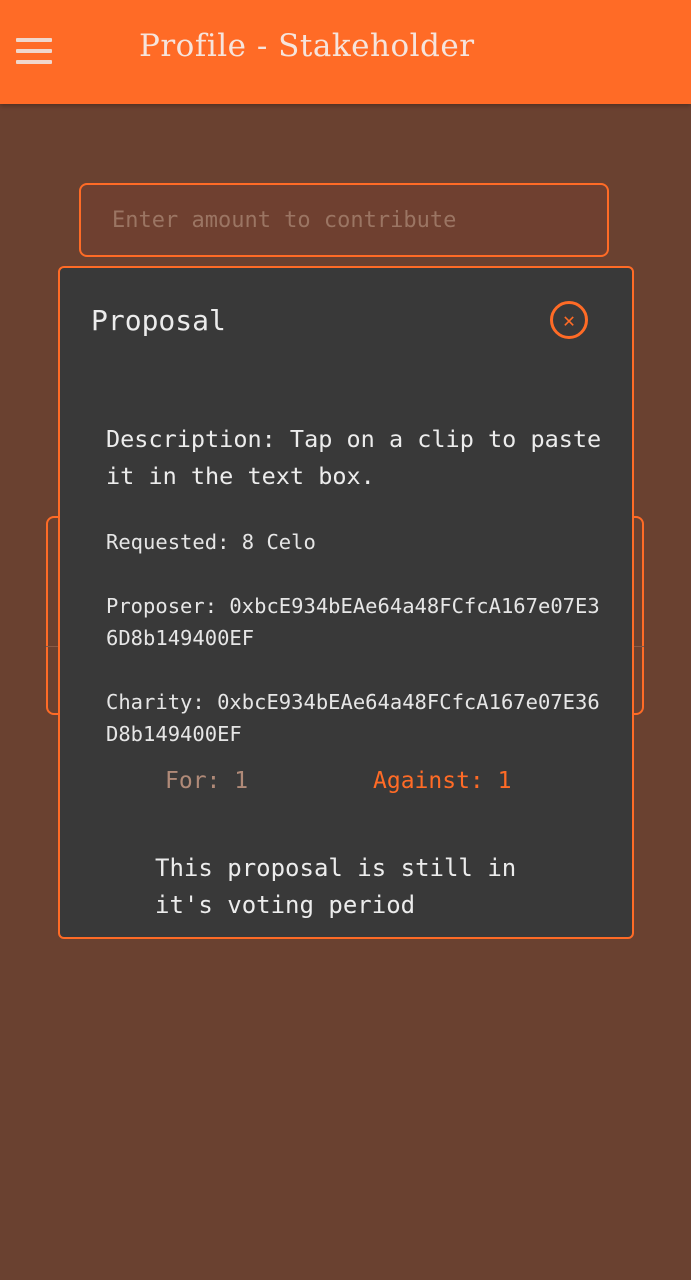  Describe the element at coordinates (207, 781) in the screenshot. I see `votes-for: For: 1` at that location.